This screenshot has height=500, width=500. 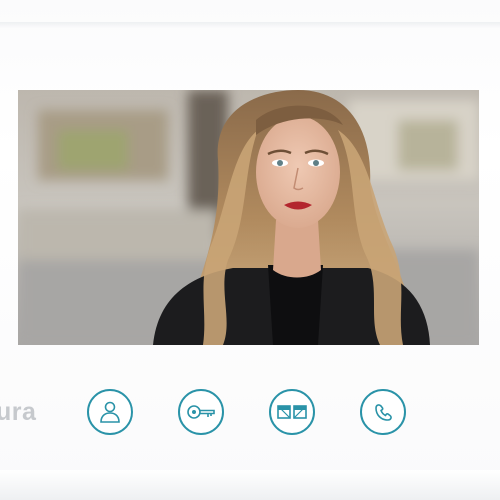 I want to click on monitor-camera-button, so click(x=110, y=412).